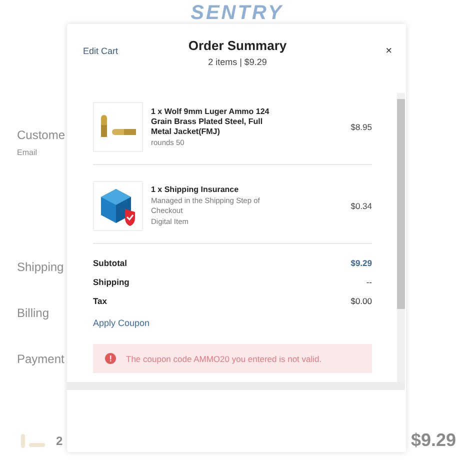 The image size is (474, 475). I want to click on item-name: 1 x Shipping Insurance, so click(195, 190).